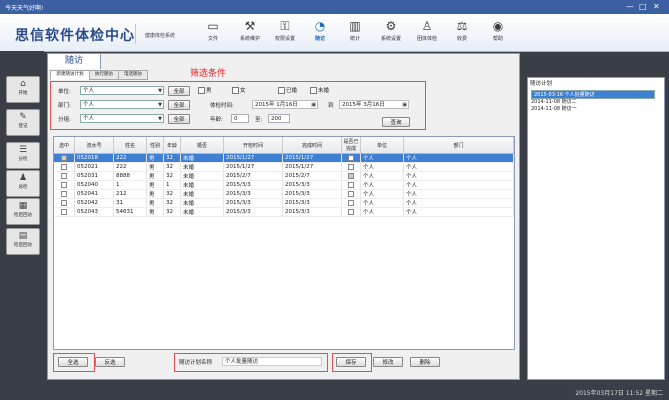  I want to click on dept-all-button: 全部, so click(179, 105).